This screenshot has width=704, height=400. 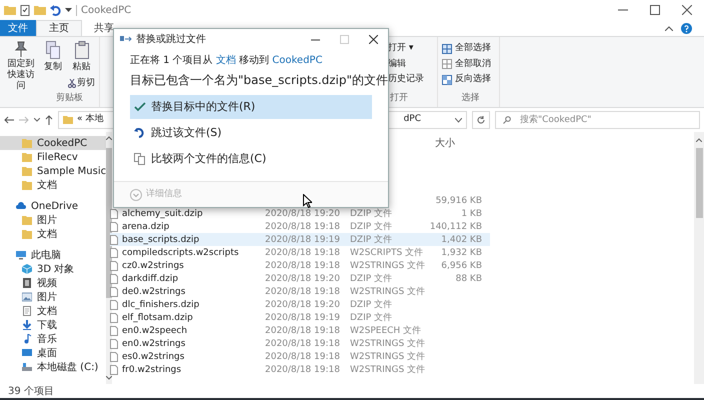 I want to click on nav-item: OneDrive, so click(x=53, y=206).